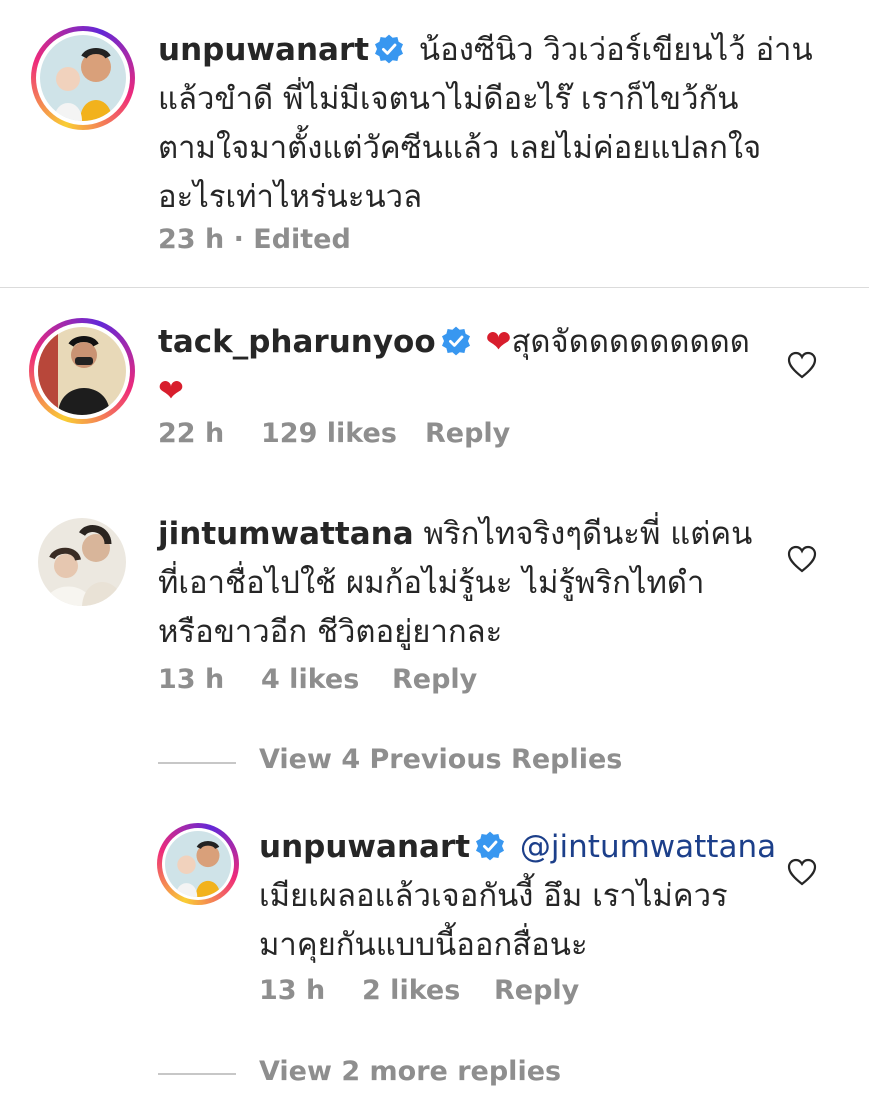  I want to click on avatar-photo-jintumwattana, so click(82, 562).